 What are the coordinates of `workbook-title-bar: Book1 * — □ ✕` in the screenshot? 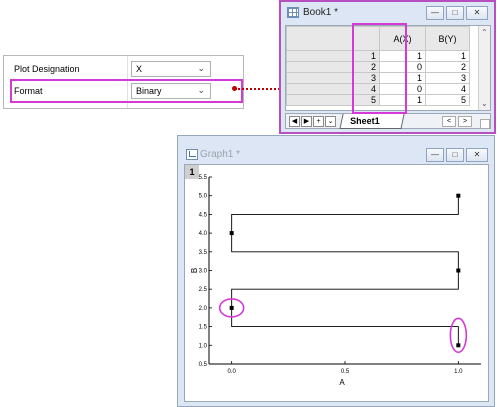 It's located at (387, 13).